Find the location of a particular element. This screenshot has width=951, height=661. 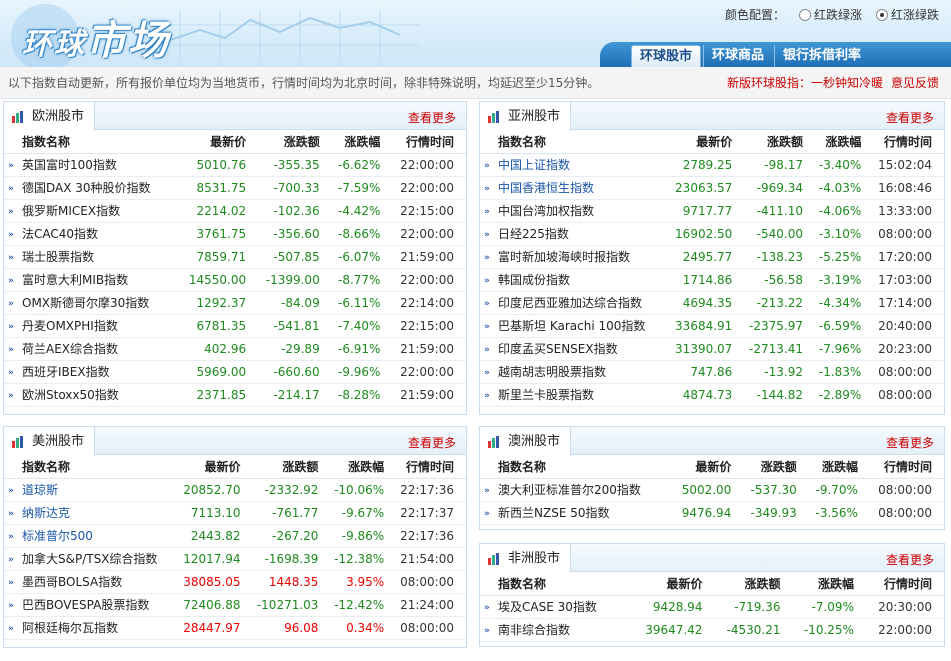

table-row: » 中国上证指数 2789.25 -98.17 -3.40% 15:02:04 is located at coordinates (712, 165).